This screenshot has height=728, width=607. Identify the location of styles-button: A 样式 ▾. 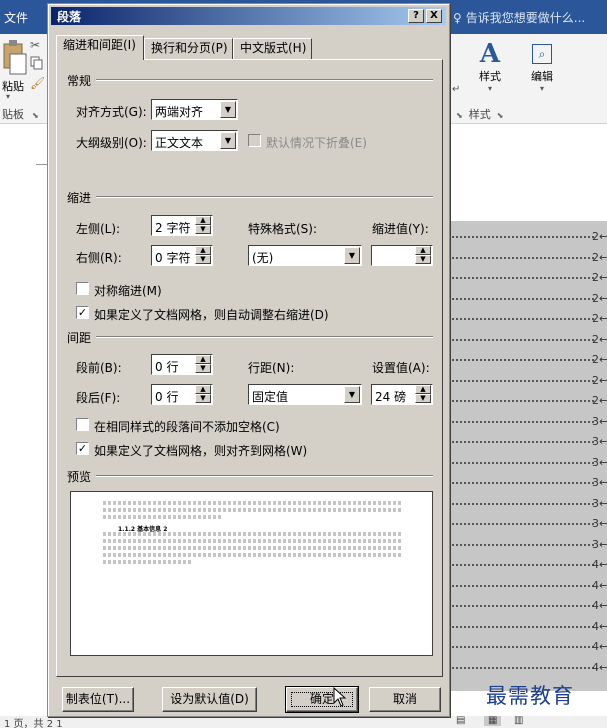
(490, 66).